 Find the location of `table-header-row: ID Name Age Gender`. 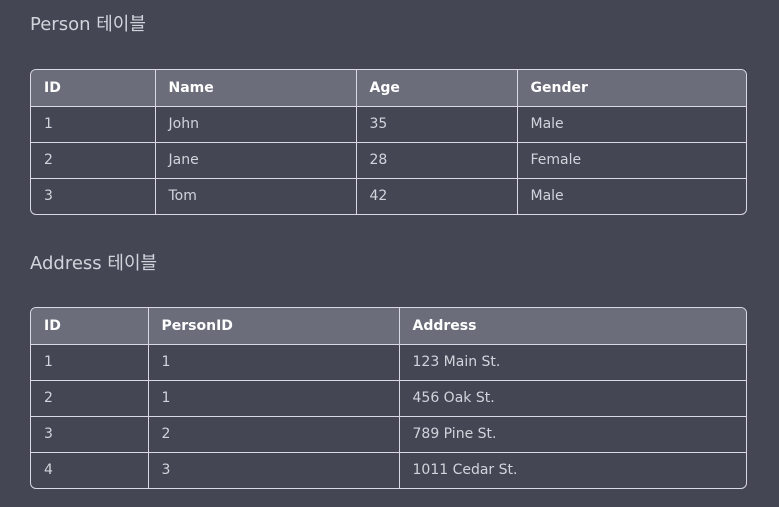

table-header-row: ID Name Age Gender is located at coordinates (388, 88).